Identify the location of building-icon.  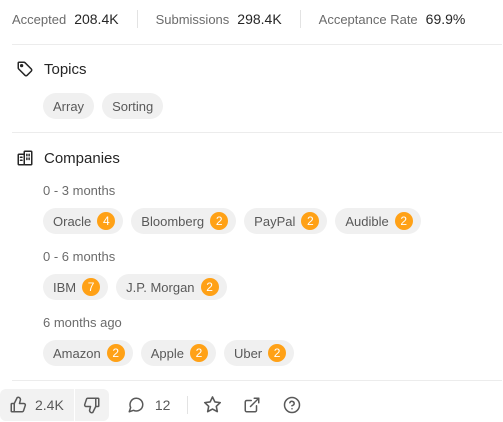
(25, 158).